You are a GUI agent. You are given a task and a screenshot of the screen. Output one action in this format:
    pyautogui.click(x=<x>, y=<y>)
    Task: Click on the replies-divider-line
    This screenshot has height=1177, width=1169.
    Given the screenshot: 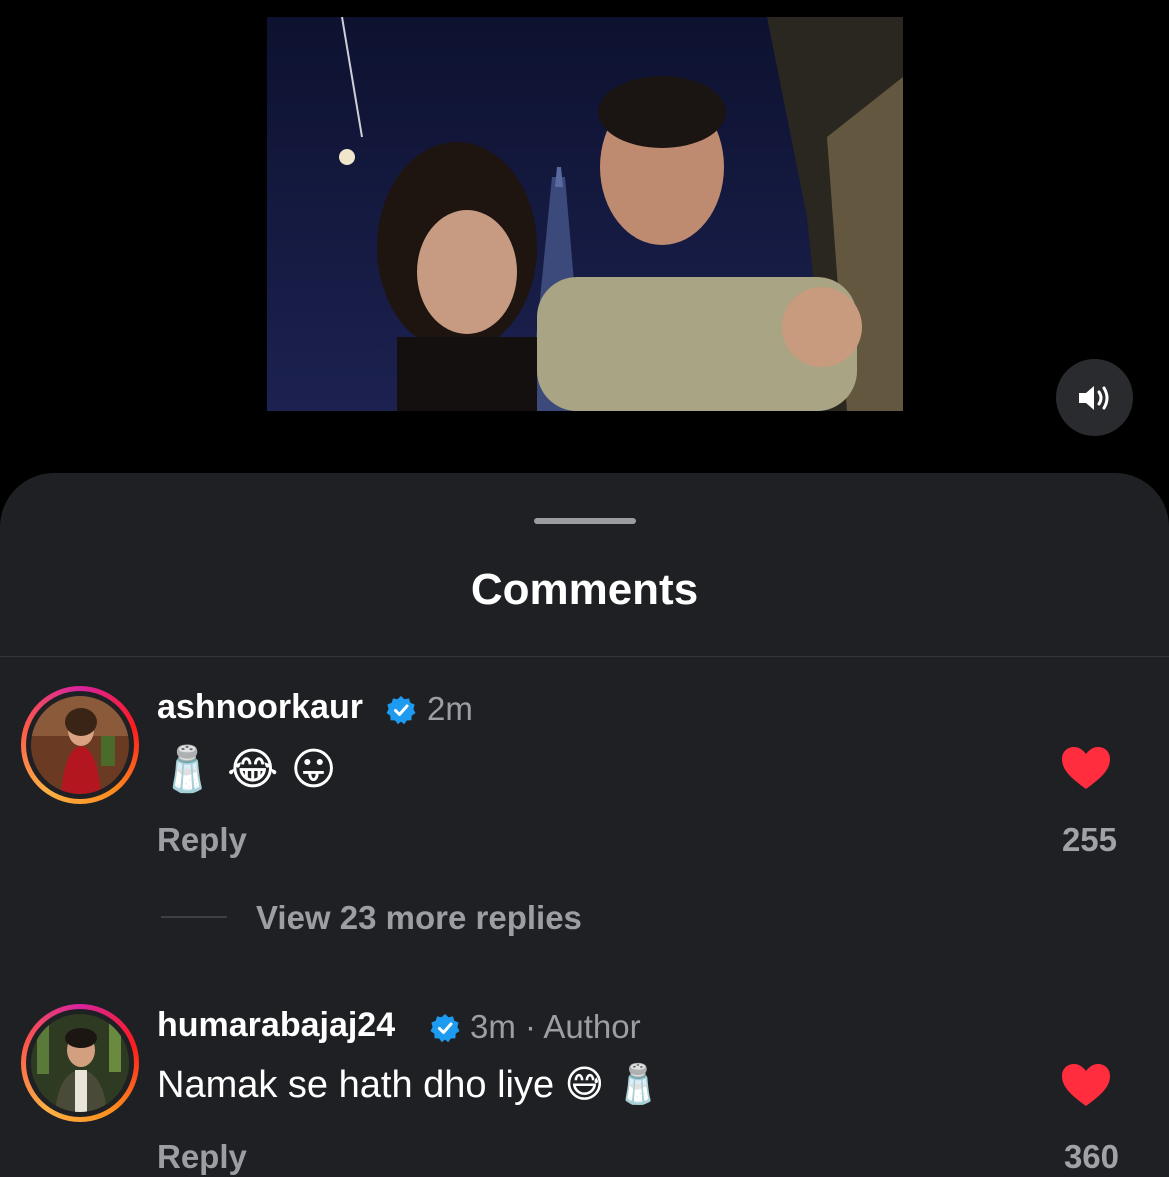 What is the action you would take?
    pyautogui.click(x=194, y=917)
    